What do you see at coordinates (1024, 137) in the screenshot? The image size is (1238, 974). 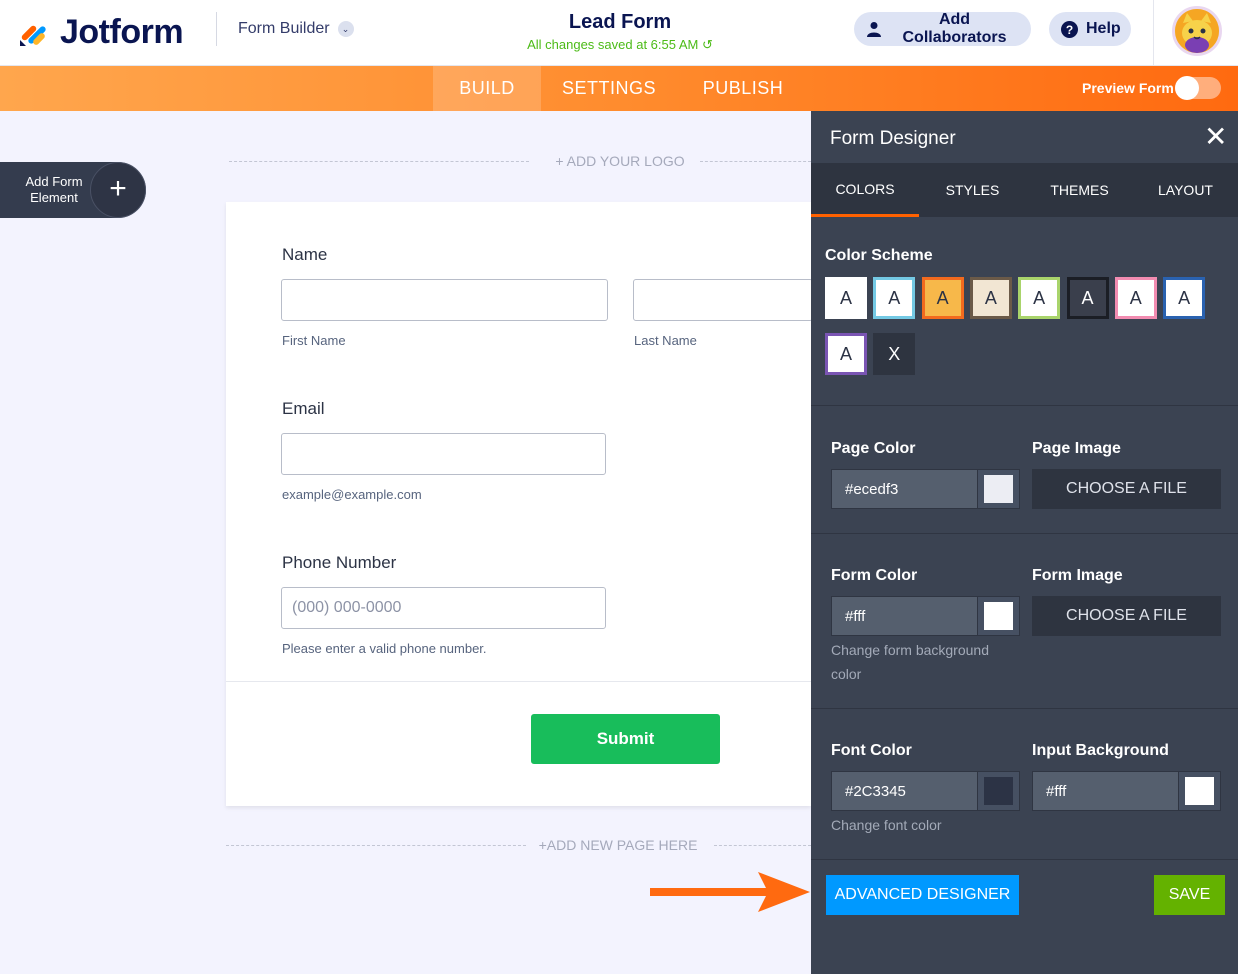 I see `designer-header: Form Designer ✕` at bounding box center [1024, 137].